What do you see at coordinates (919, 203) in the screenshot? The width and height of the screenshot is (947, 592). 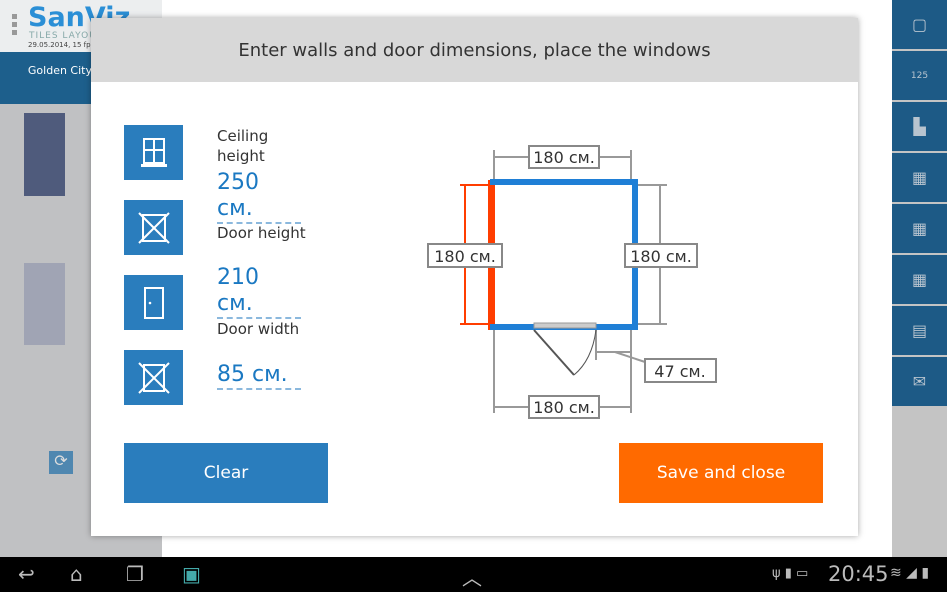 I see `right-toolbar: ▢ 125 ▙ ▦ ▦ ▦ ▤ ✉` at bounding box center [919, 203].